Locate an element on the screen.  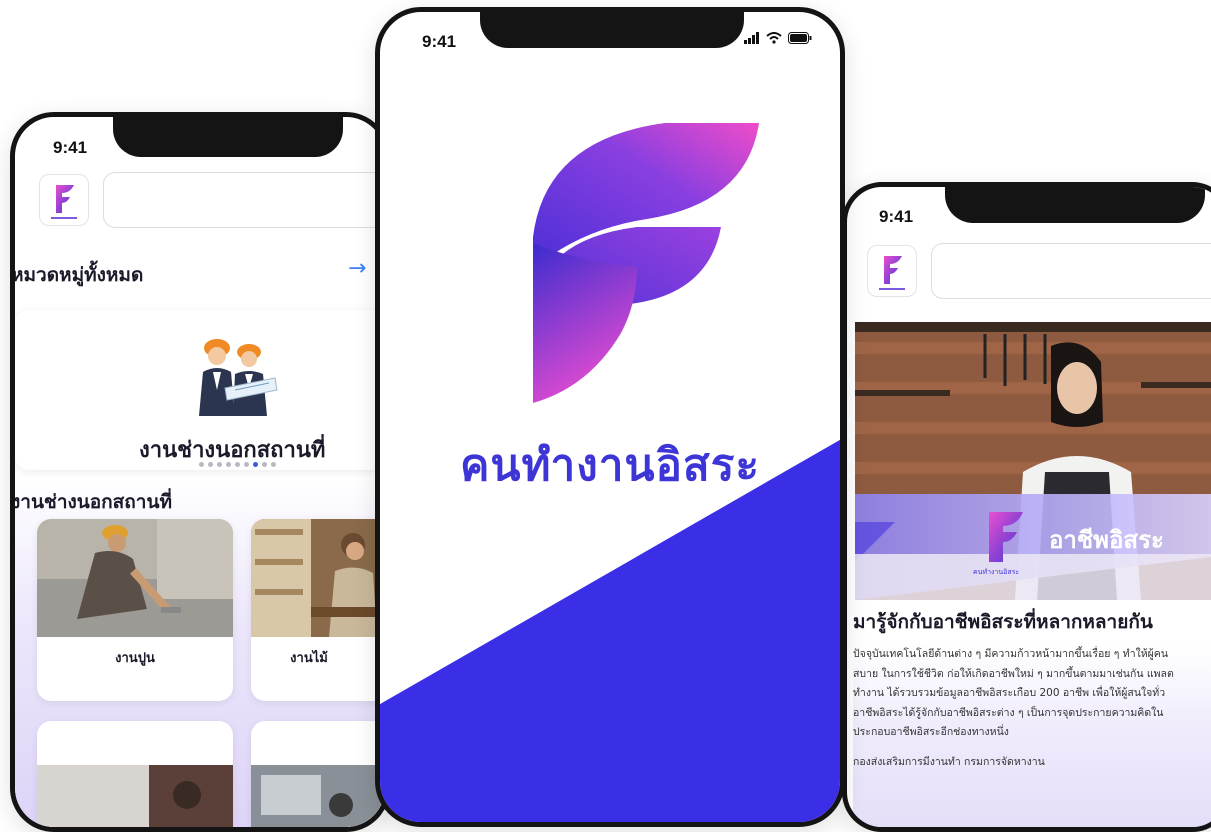
cement-work-photo is located at coordinates (135, 578).